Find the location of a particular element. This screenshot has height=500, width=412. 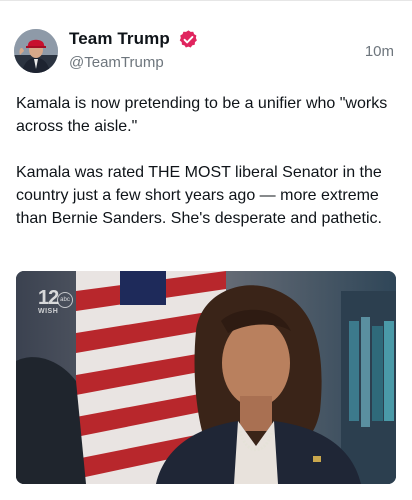

avatar-photo is located at coordinates (36, 51).